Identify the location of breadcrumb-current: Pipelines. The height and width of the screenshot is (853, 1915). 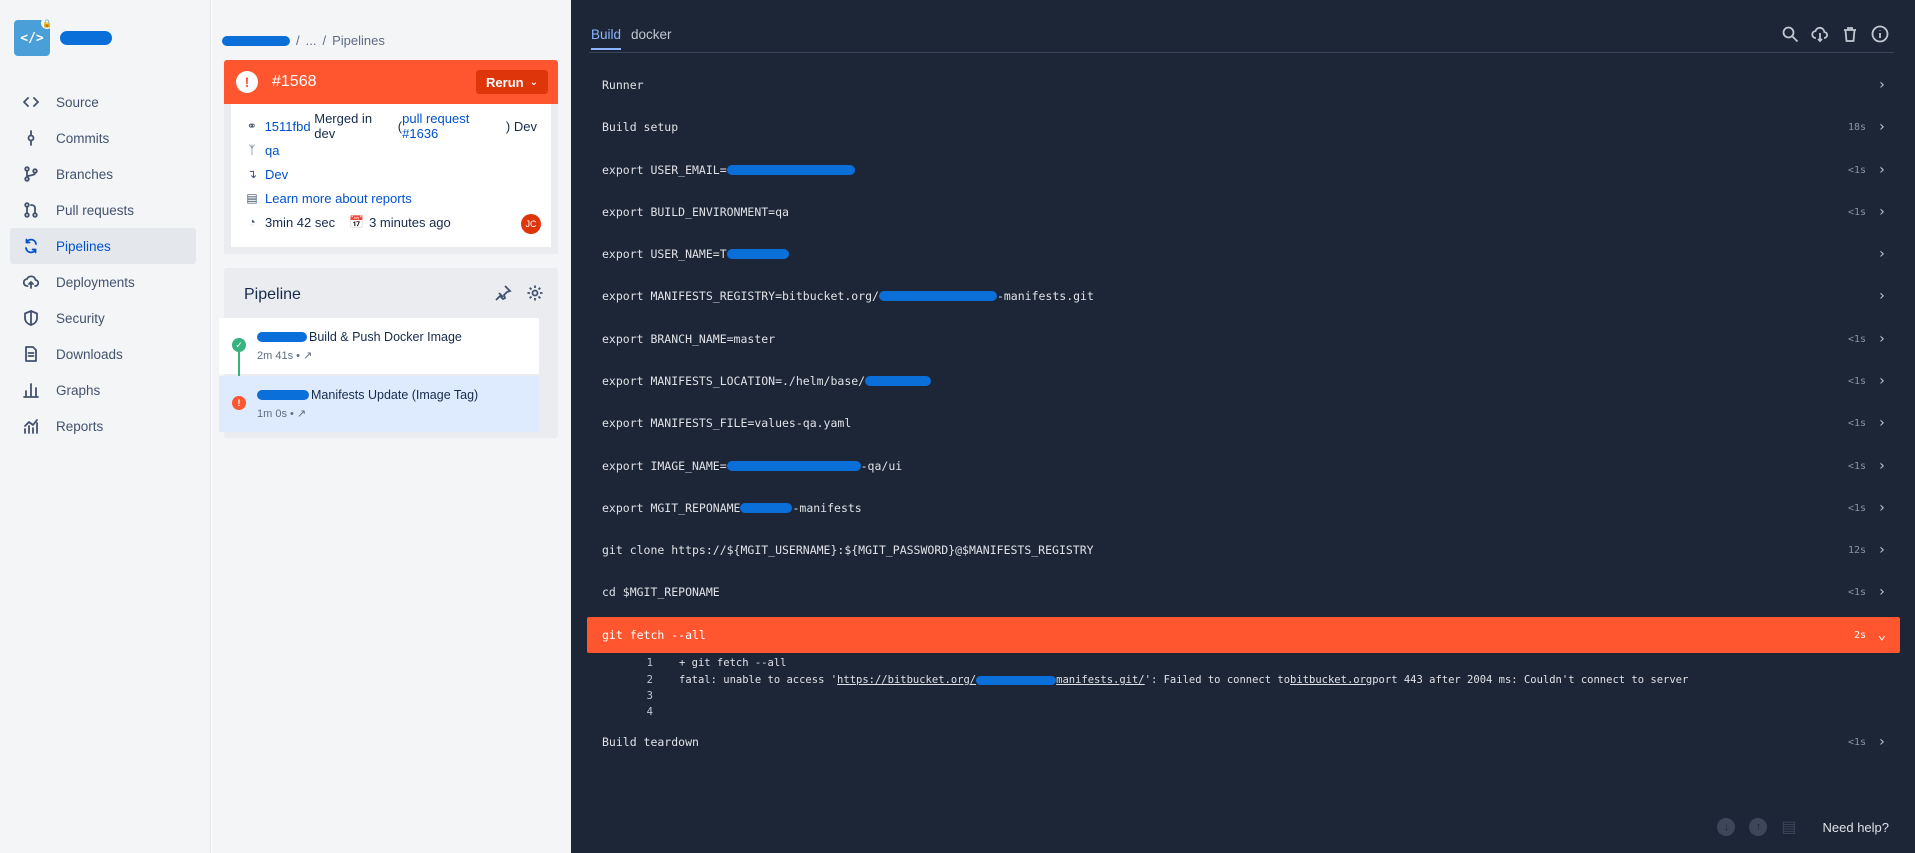
(358, 40).